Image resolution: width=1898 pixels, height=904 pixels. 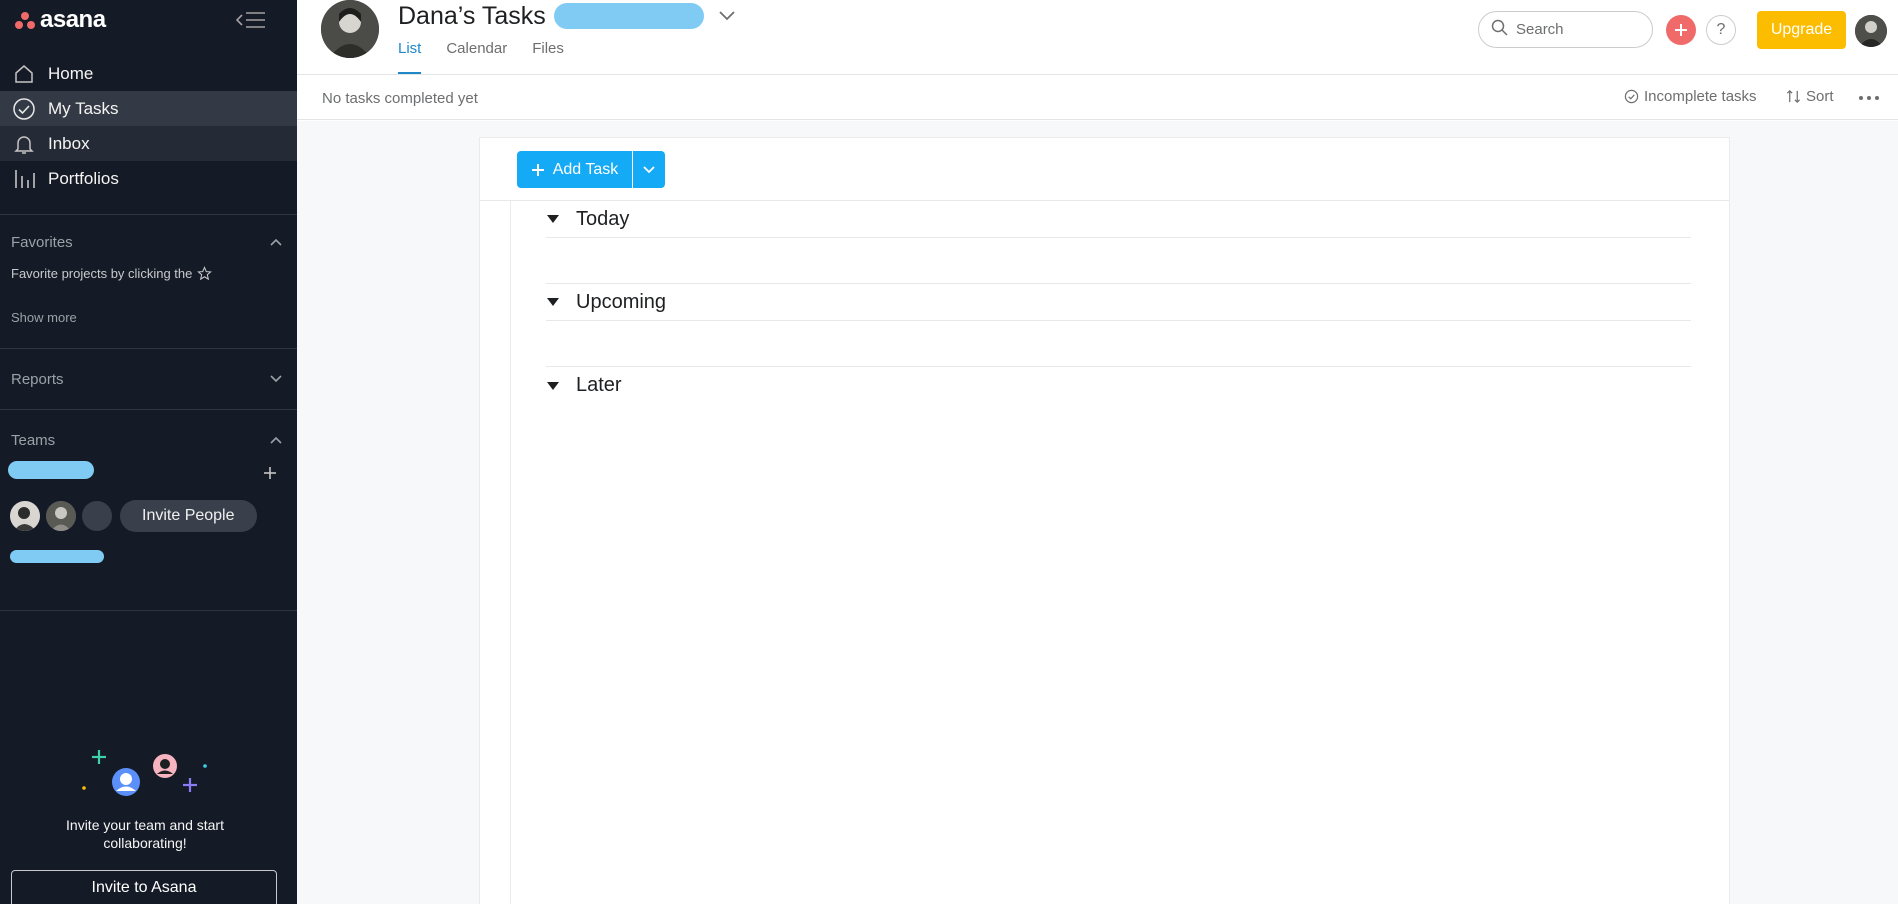 I want to click on section-upcoming: Upcoming, so click(x=1118, y=325).